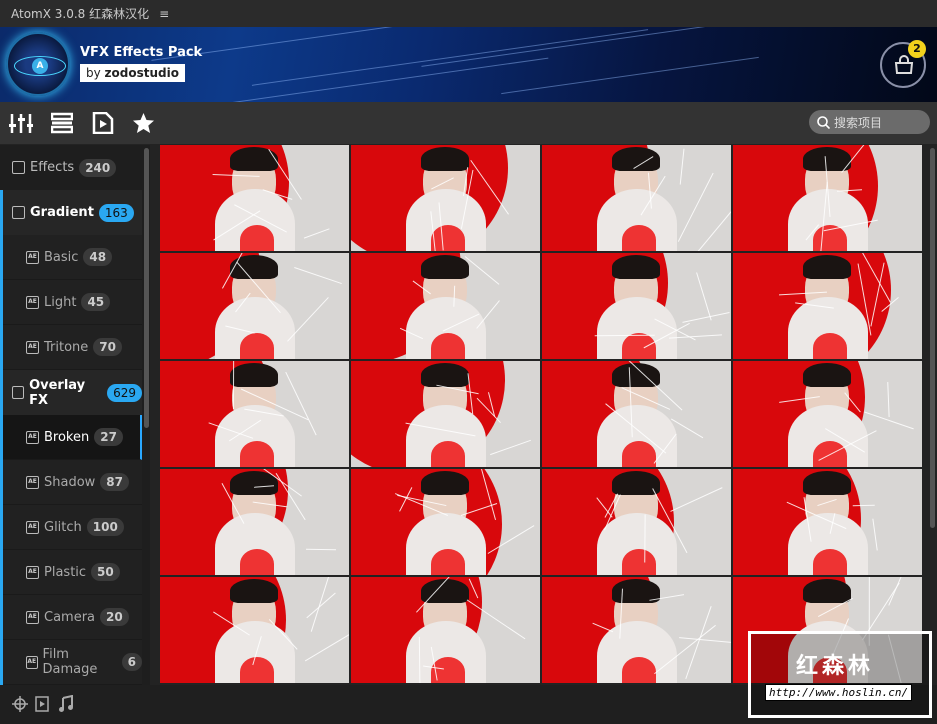 Image resolution: width=937 pixels, height=724 pixels. I want to click on sidebar-item-glitch: AE Glitch 100, so click(71, 527).